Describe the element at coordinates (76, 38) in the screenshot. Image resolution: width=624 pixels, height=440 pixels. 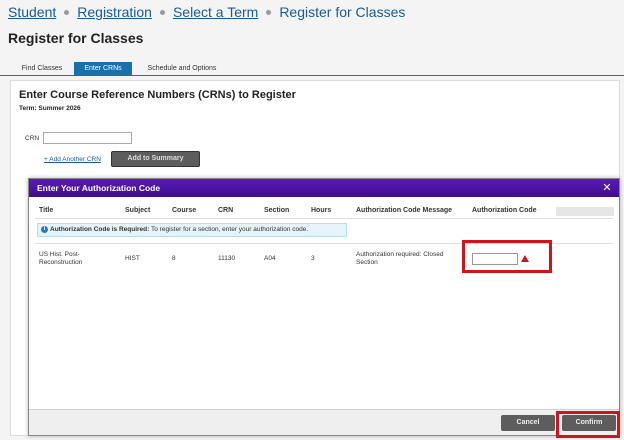
I see `page-title: Register for Classes` at that location.